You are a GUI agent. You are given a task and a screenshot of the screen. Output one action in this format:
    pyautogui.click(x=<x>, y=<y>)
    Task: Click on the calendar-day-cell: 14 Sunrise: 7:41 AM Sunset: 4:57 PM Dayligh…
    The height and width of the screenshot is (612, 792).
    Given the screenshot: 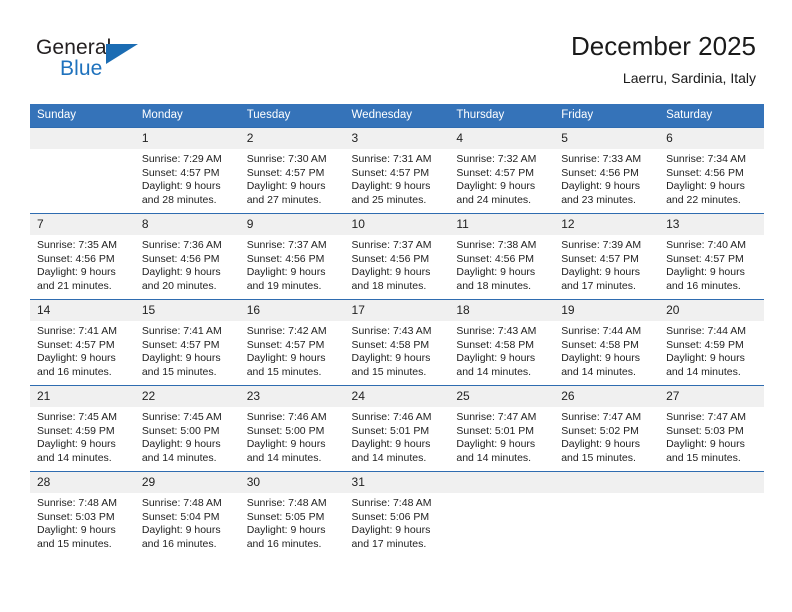 What is the action you would take?
    pyautogui.click(x=82, y=342)
    